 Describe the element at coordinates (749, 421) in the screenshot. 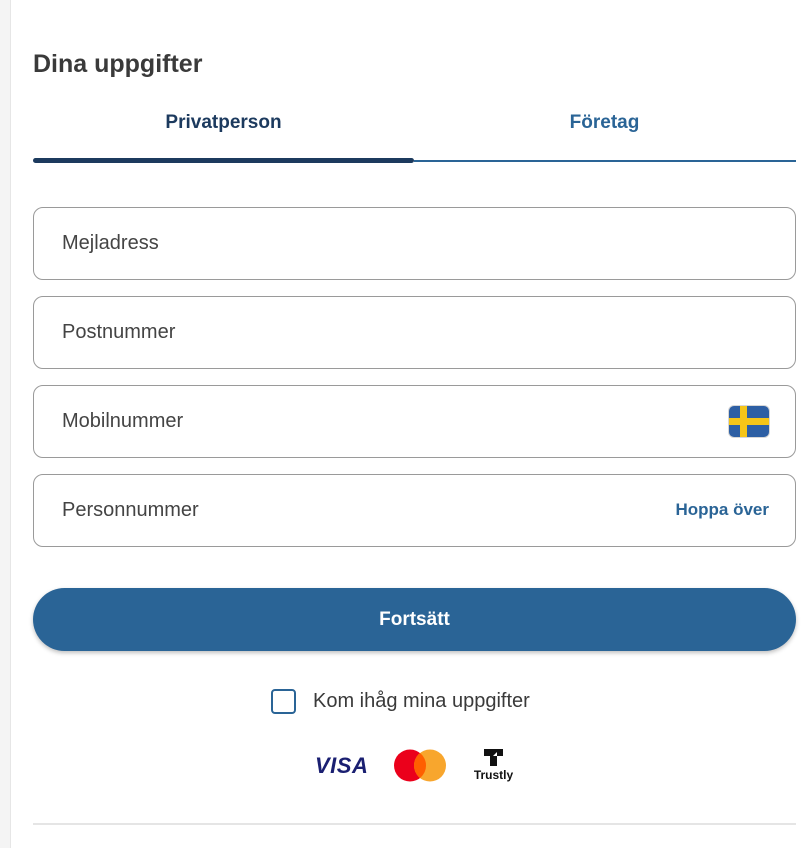

I see `sweden-flag-icon` at that location.